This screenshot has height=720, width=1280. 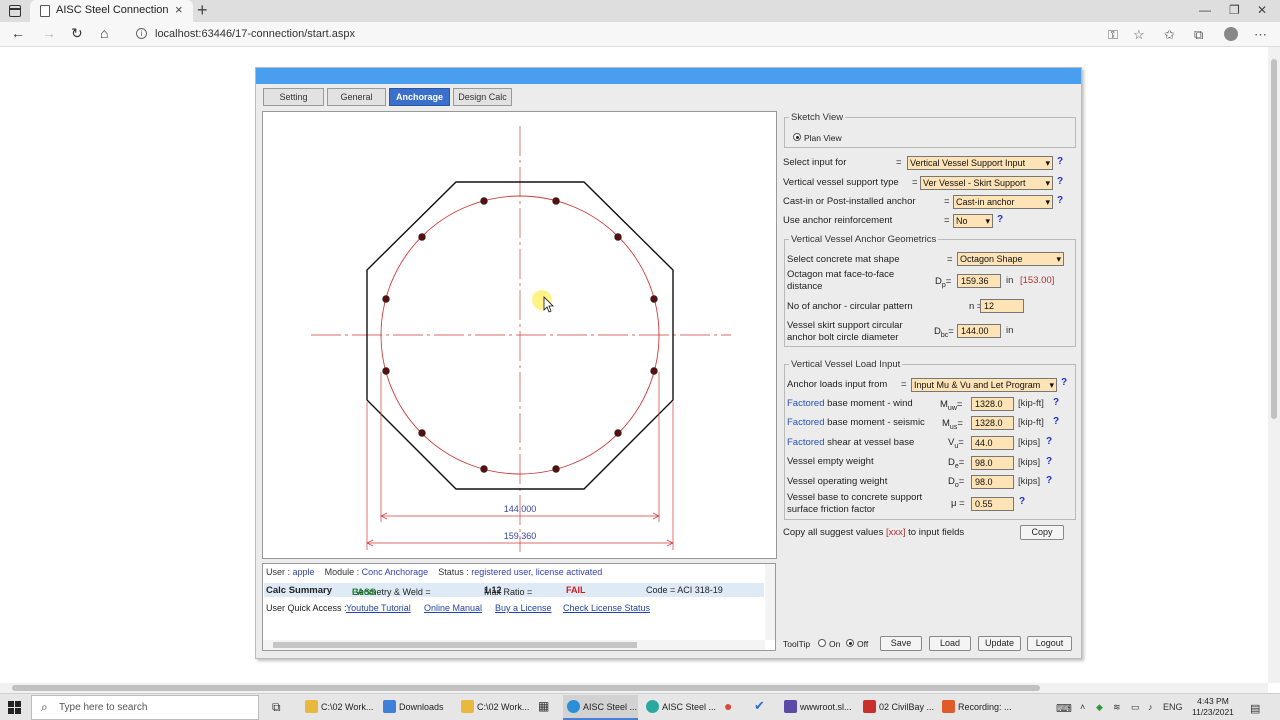 What do you see at coordinates (1262, 10) in the screenshot?
I see `close-window-icon: ✕` at bounding box center [1262, 10].